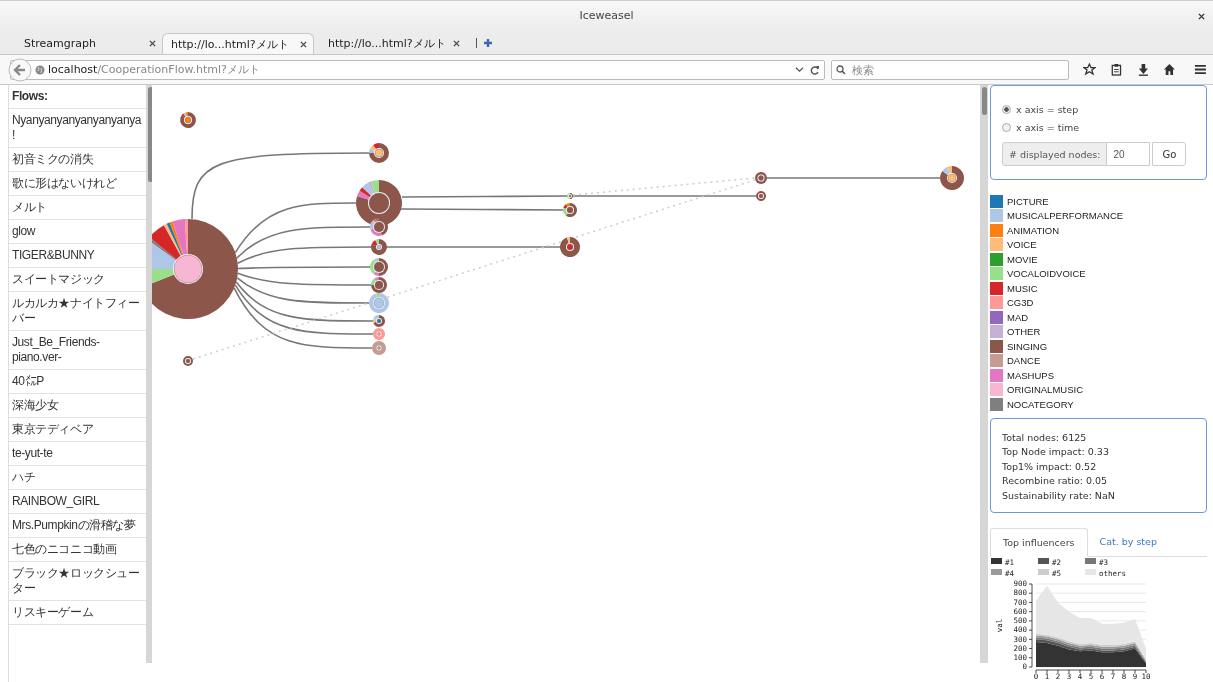 The width and height of the screenshot is (1213, 682). What do you see at coordinates (1089, 69) in the screenshot?
I see `bookmark-star-icon` at bounding box center [1089, 69].